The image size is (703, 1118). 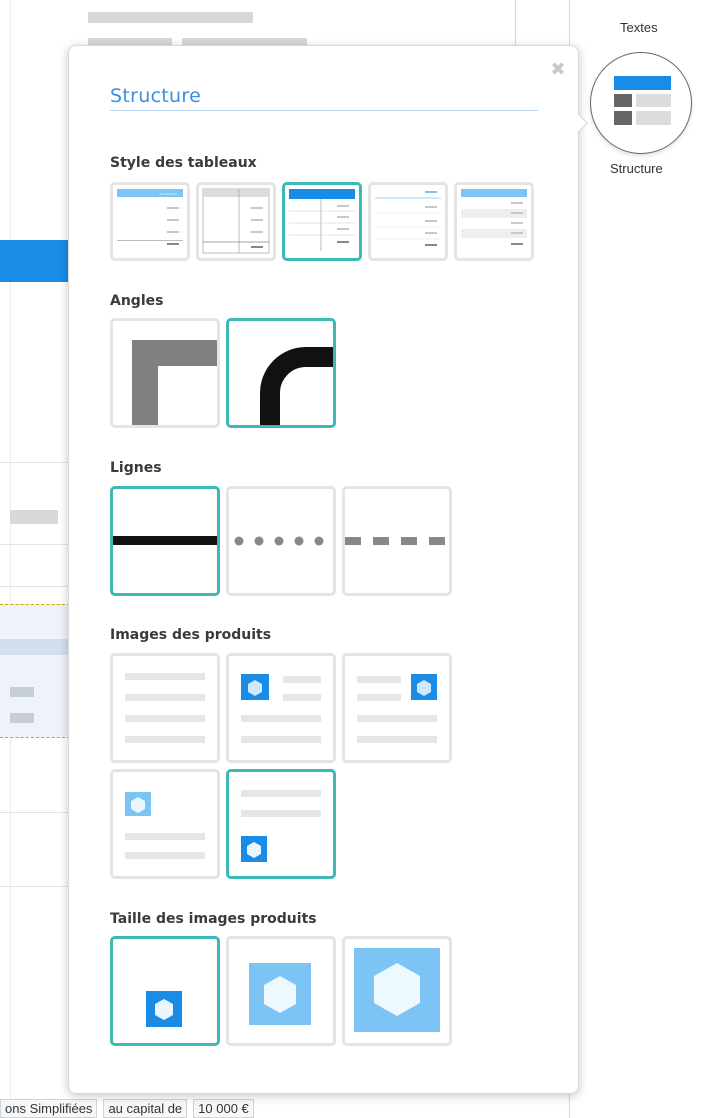 What do you see at coordinates (296, 386) in the screenshot?
I see `rounded-corner-icon` at bounding box center [296, 386].